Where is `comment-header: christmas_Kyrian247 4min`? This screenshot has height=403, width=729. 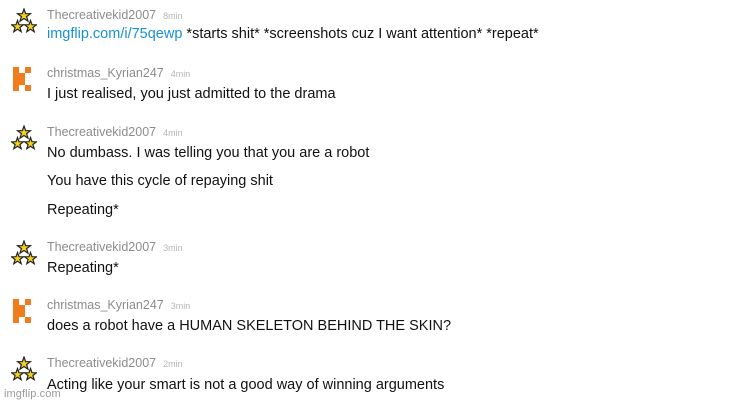 comment-header: christmas_Kyrian247 4min is located at coordinates (118, 73).